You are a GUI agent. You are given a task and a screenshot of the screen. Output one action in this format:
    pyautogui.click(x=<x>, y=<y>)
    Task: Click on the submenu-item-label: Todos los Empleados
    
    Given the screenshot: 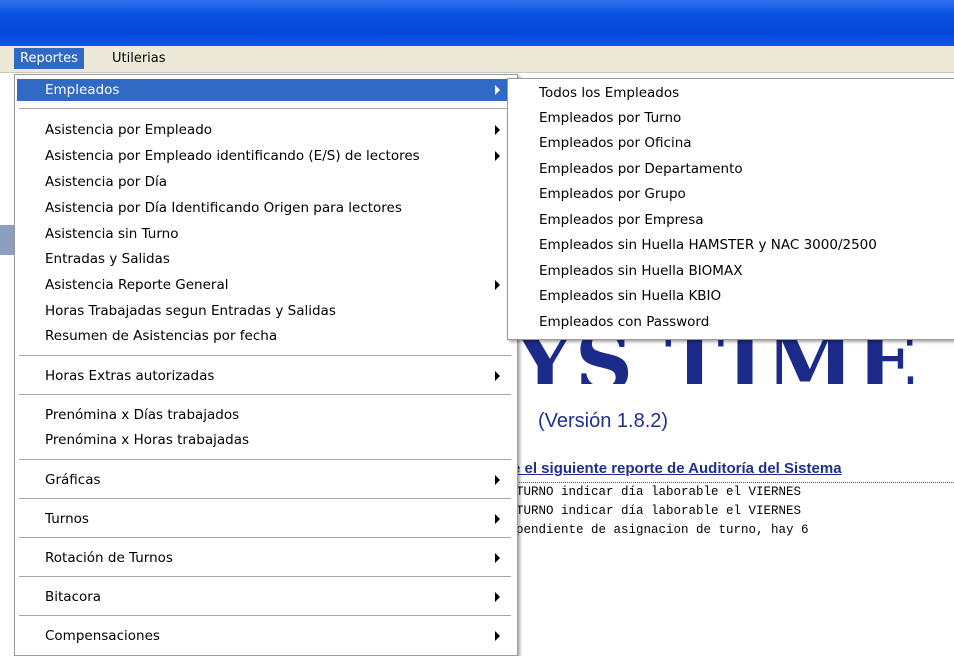 What is the action you would take?
    pyautogui.click(x=609, y=93)
    